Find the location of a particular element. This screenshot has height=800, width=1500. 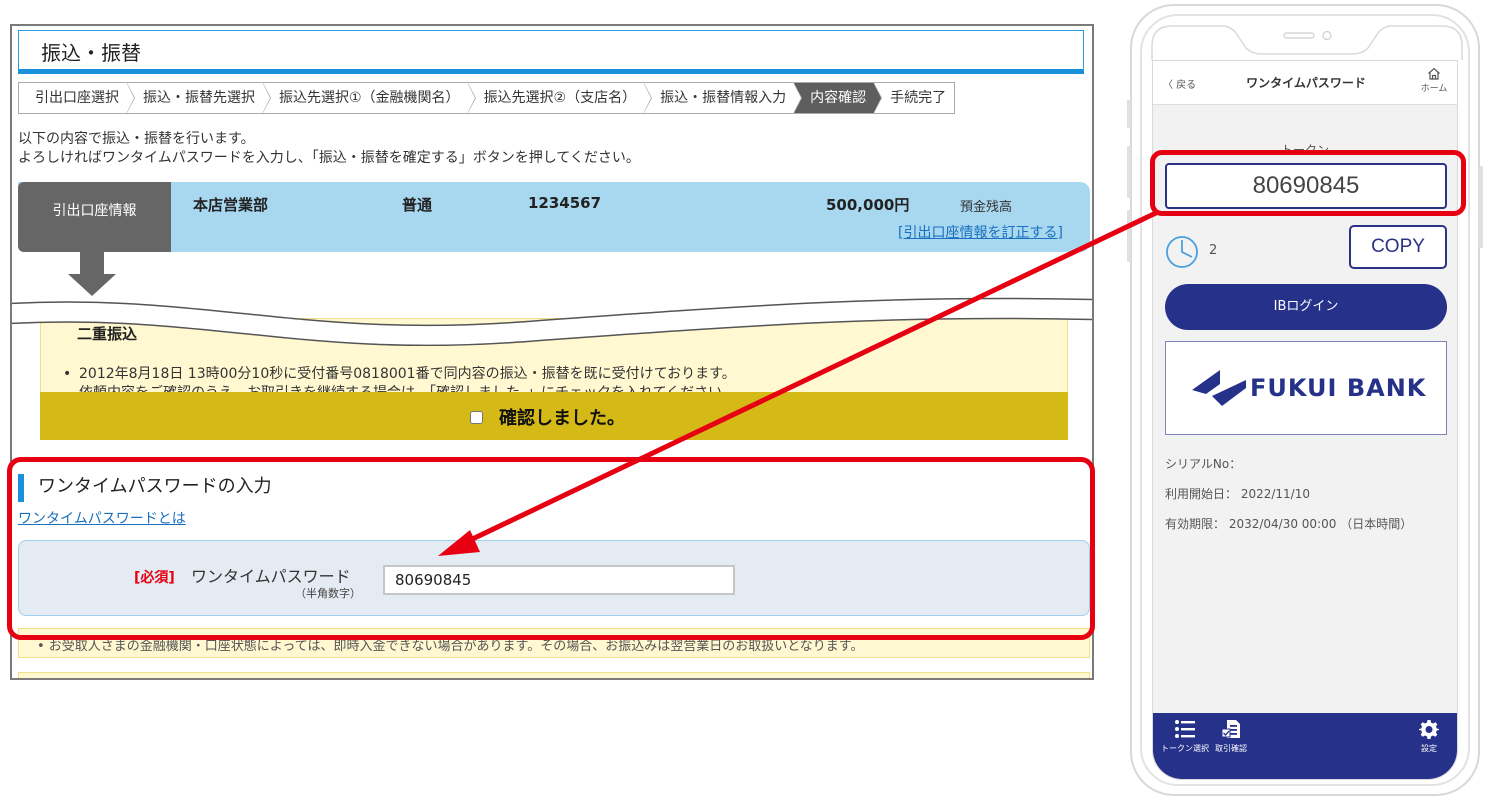

home-label: ホーム is located at coordinates (1434, 89).